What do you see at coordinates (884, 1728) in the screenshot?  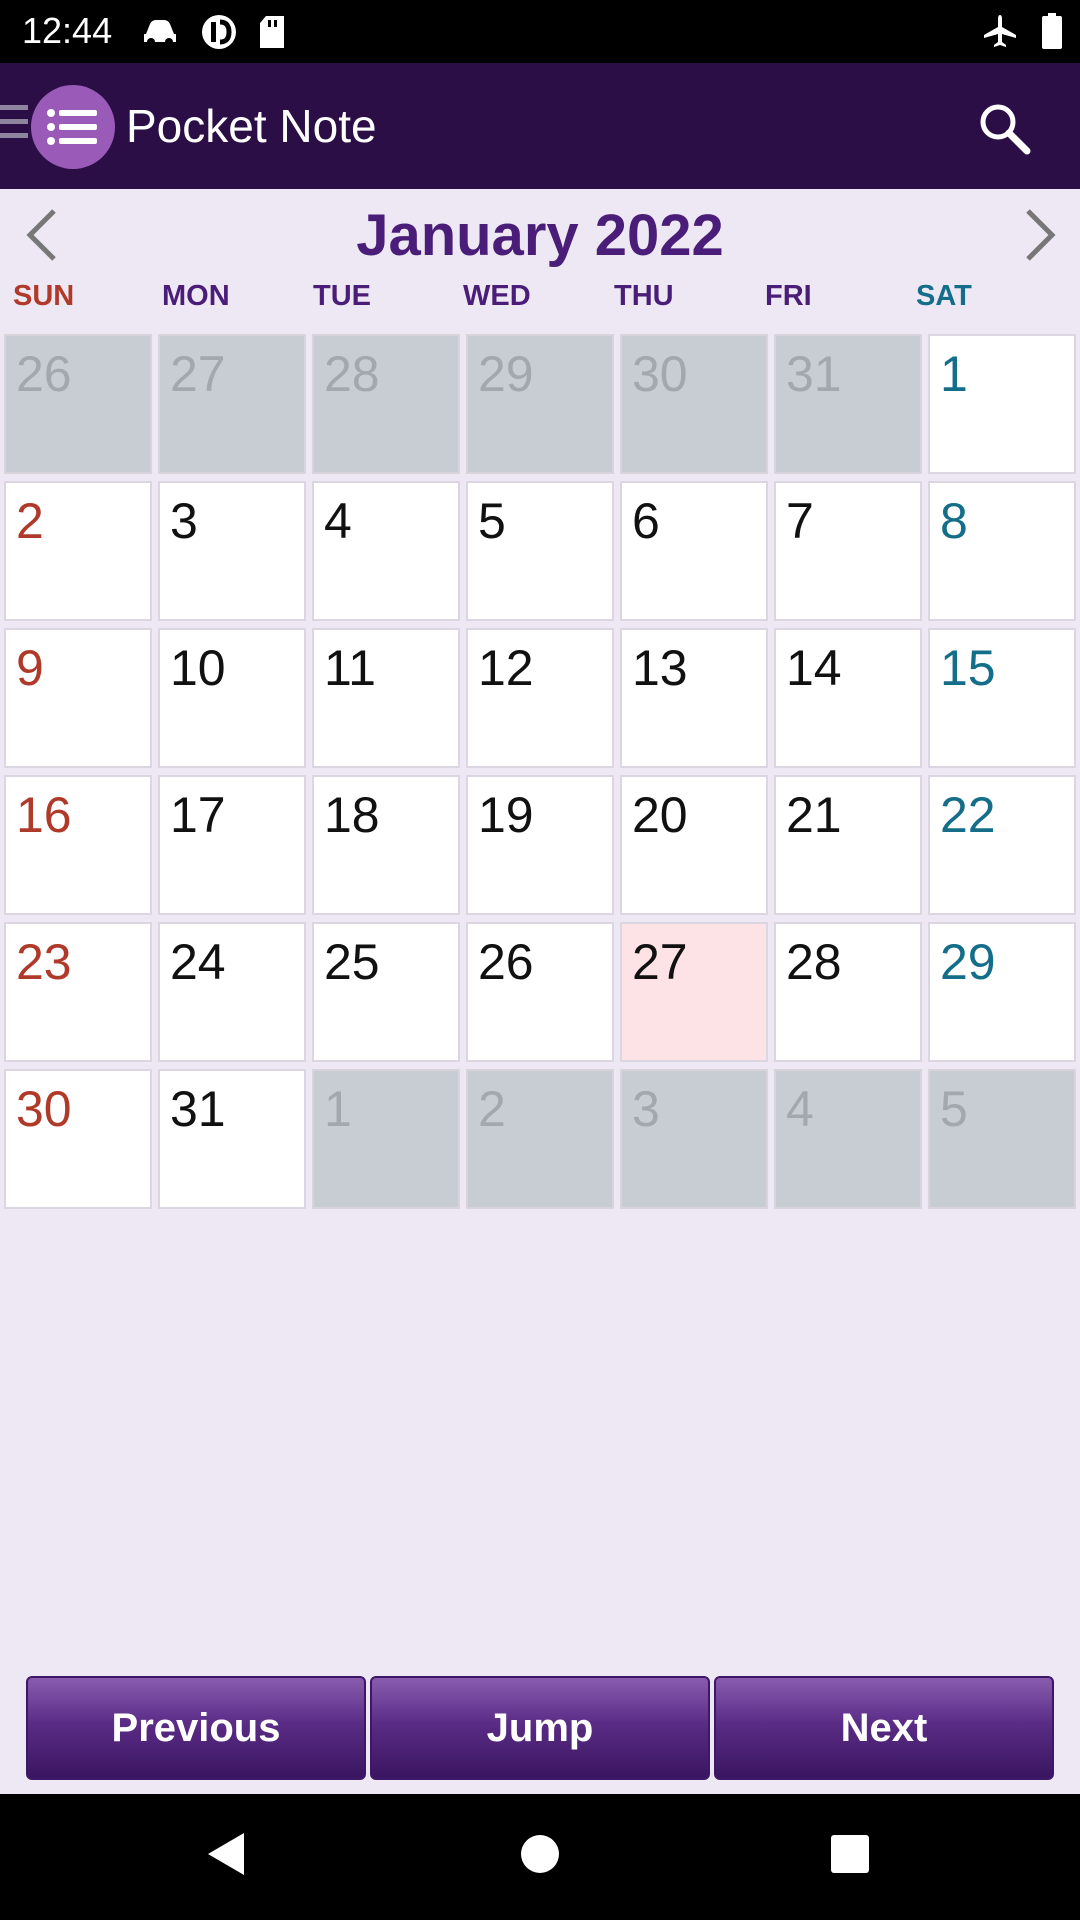 I see `next-button: Next` at bounding box center [884, 1728].